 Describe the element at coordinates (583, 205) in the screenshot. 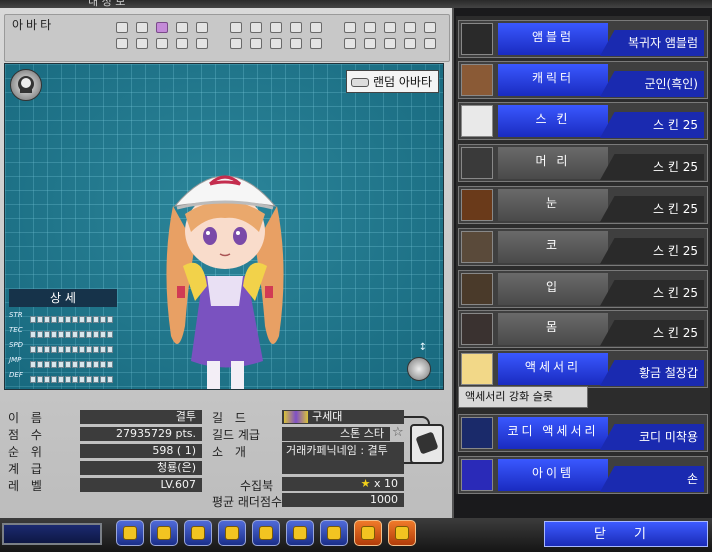

I see `sidebar-item-eyes: 눈스 킨 25` at that location.